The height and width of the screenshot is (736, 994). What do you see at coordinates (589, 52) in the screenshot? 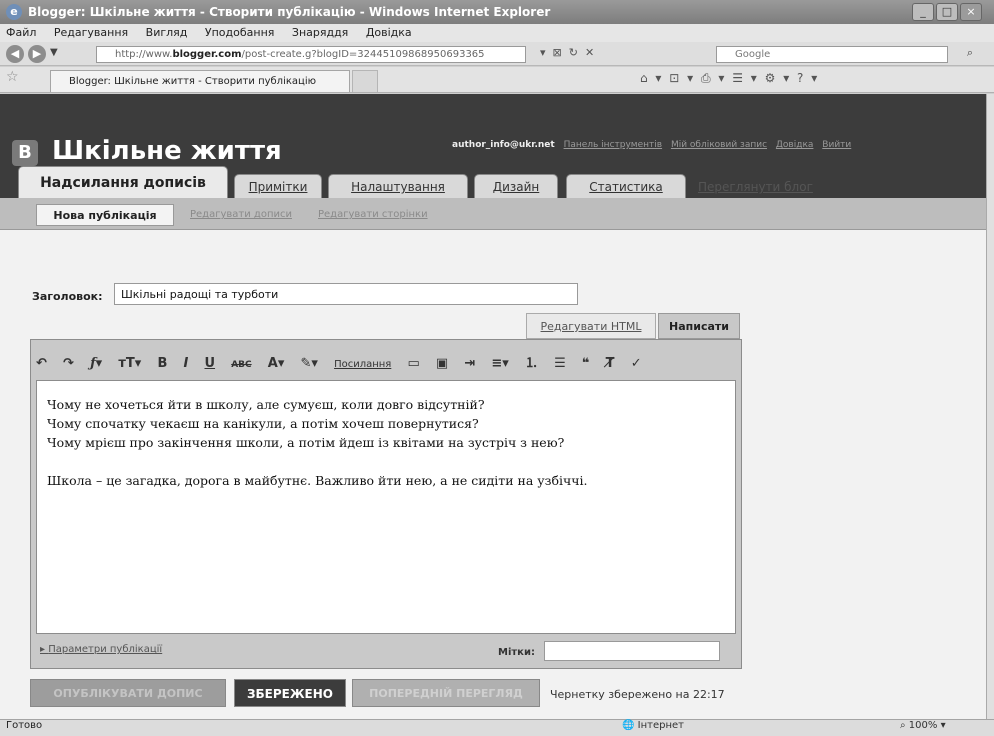
I see `stop-icon: ✕` at bounding box center [589, 52].